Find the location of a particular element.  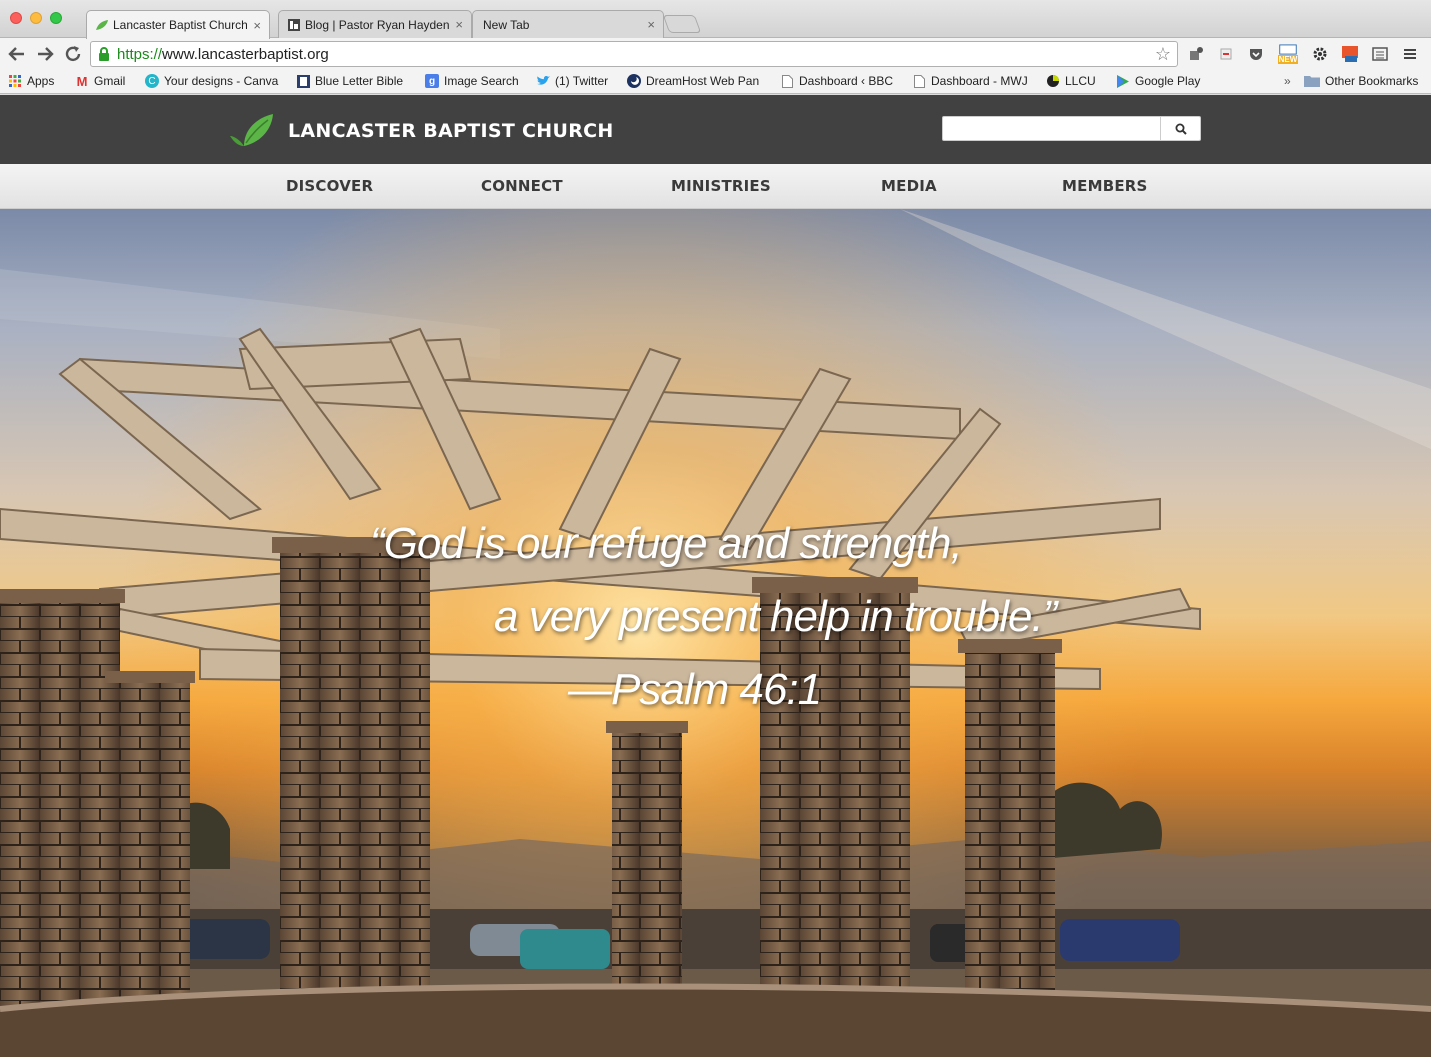

hero-quote-line-1: “God is our refuge and strength, is located at coordinates (666, 543).